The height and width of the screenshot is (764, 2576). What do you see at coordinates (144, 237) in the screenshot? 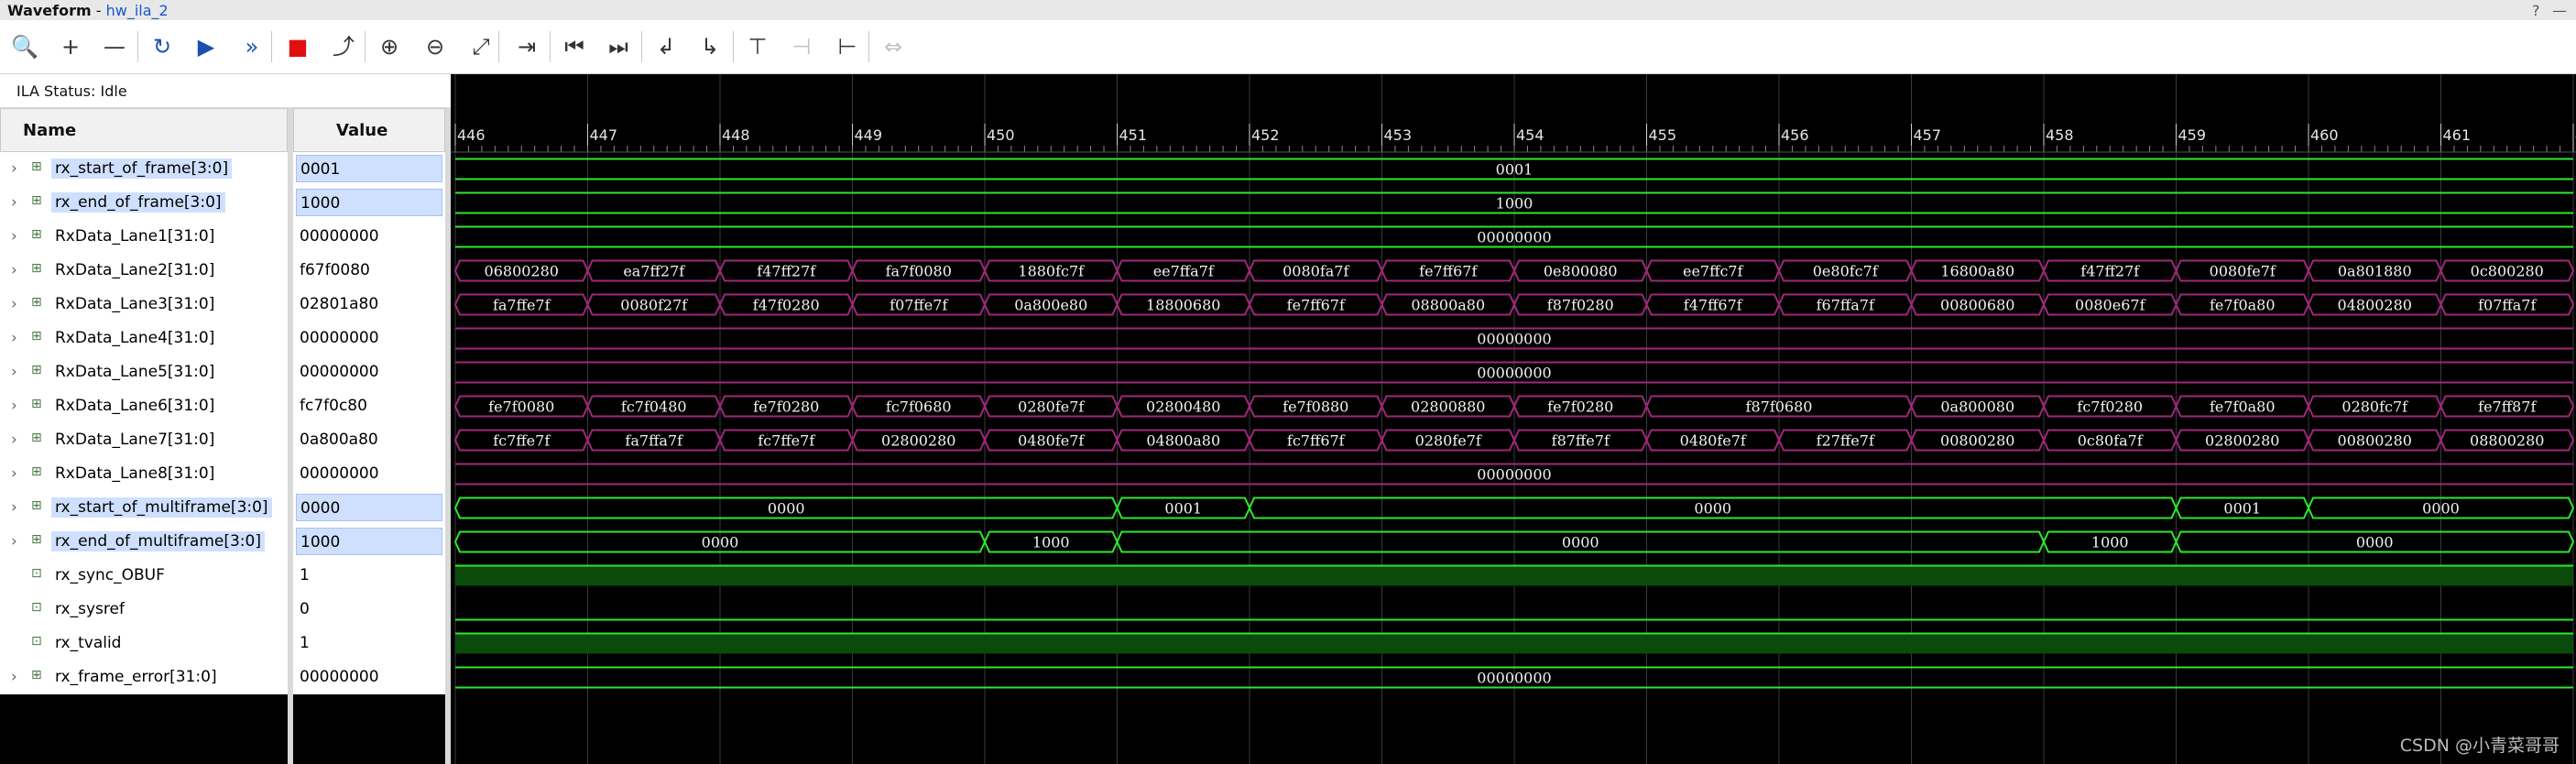
I see `signal-row-name: › ⊞ RxData_Lane1[31:0]` at bounding box center [144, 237].